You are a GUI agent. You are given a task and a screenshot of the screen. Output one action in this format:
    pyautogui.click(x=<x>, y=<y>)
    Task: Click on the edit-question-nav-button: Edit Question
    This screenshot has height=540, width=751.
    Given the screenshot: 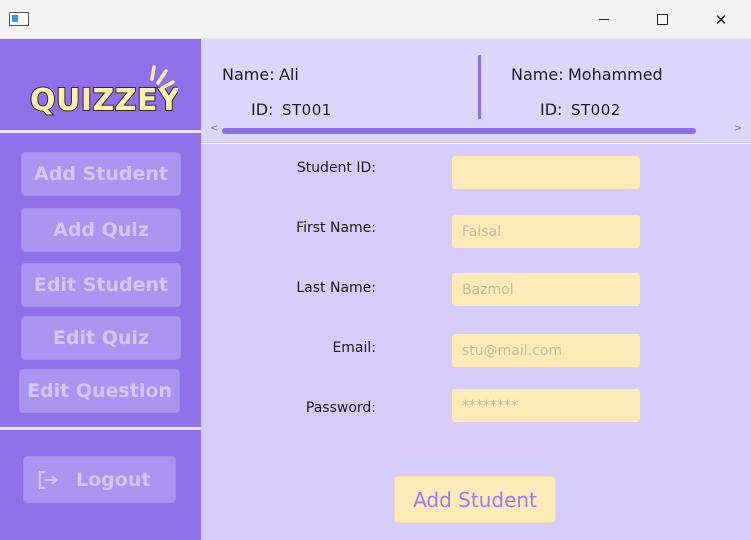 What is the action you would take?
    pyautogui.click(x=99, y=391)
    